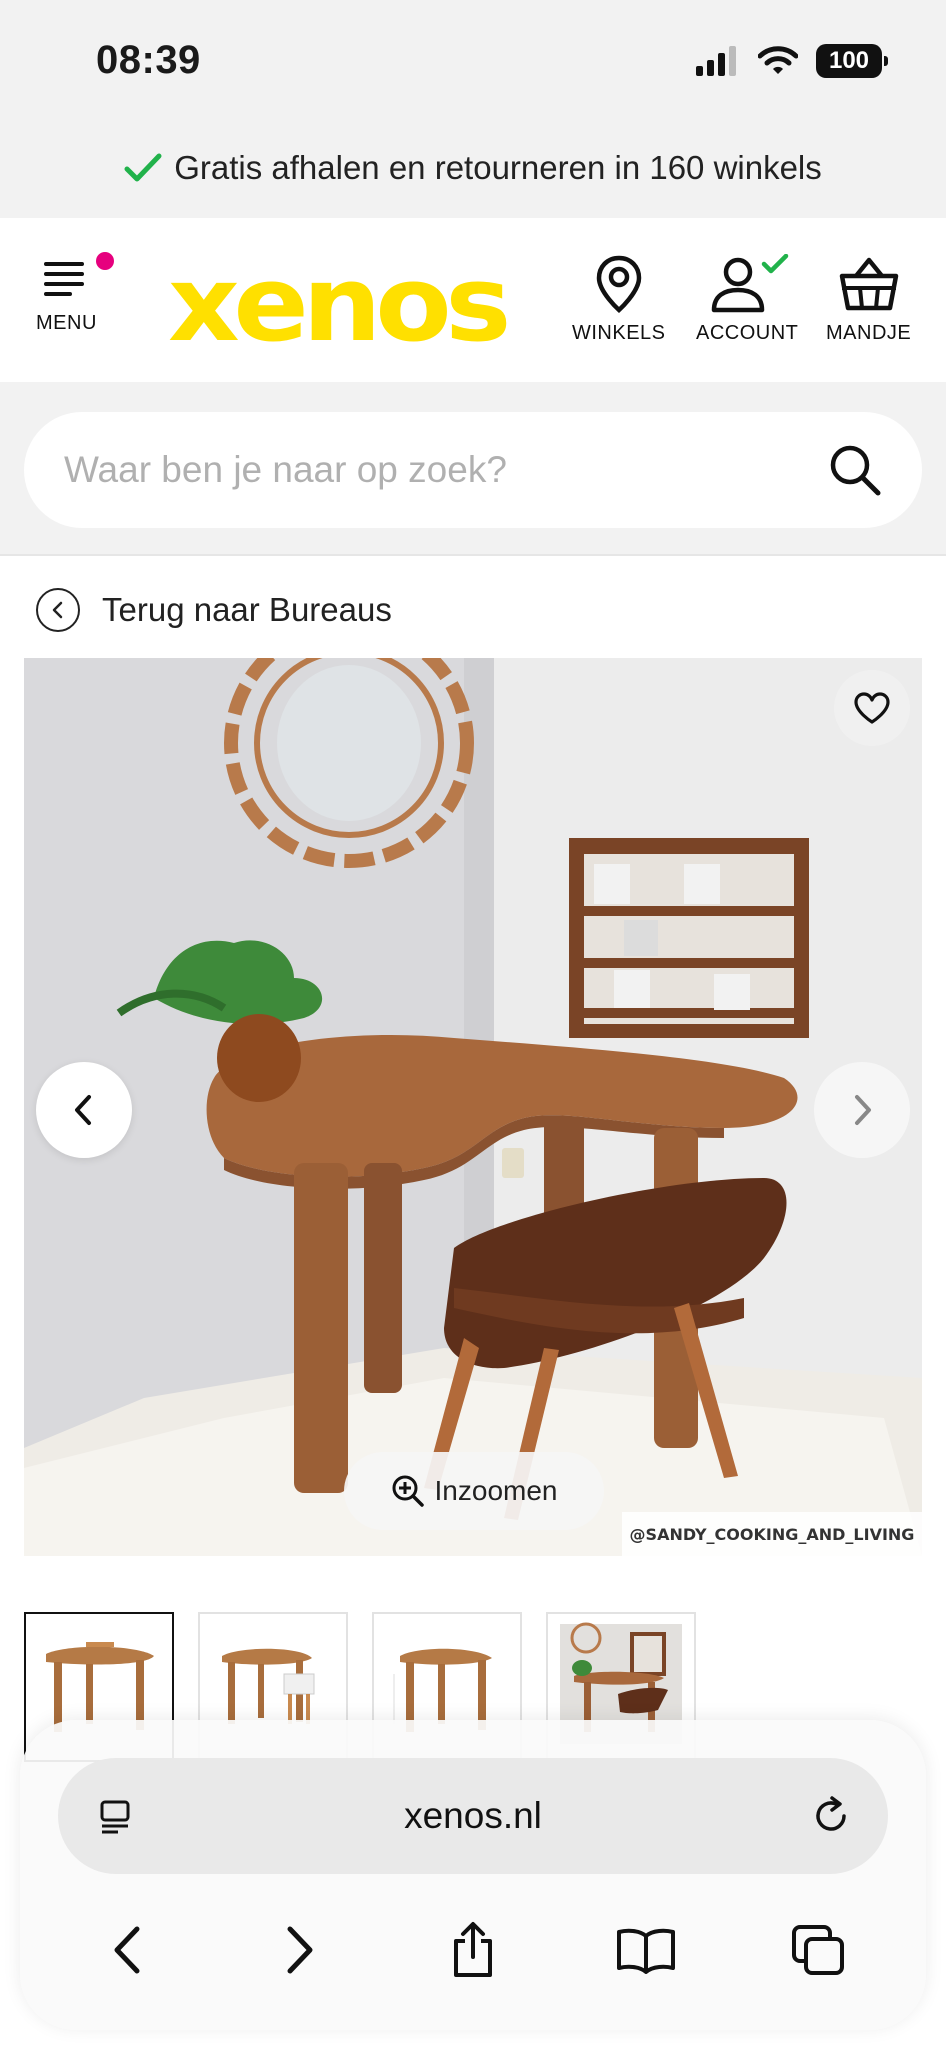 Image resolution: width=946 pixels, height=2048 pixels. Describe the element at coordinates (855, 470) in the screenshot. I see `search-icon` at that location.